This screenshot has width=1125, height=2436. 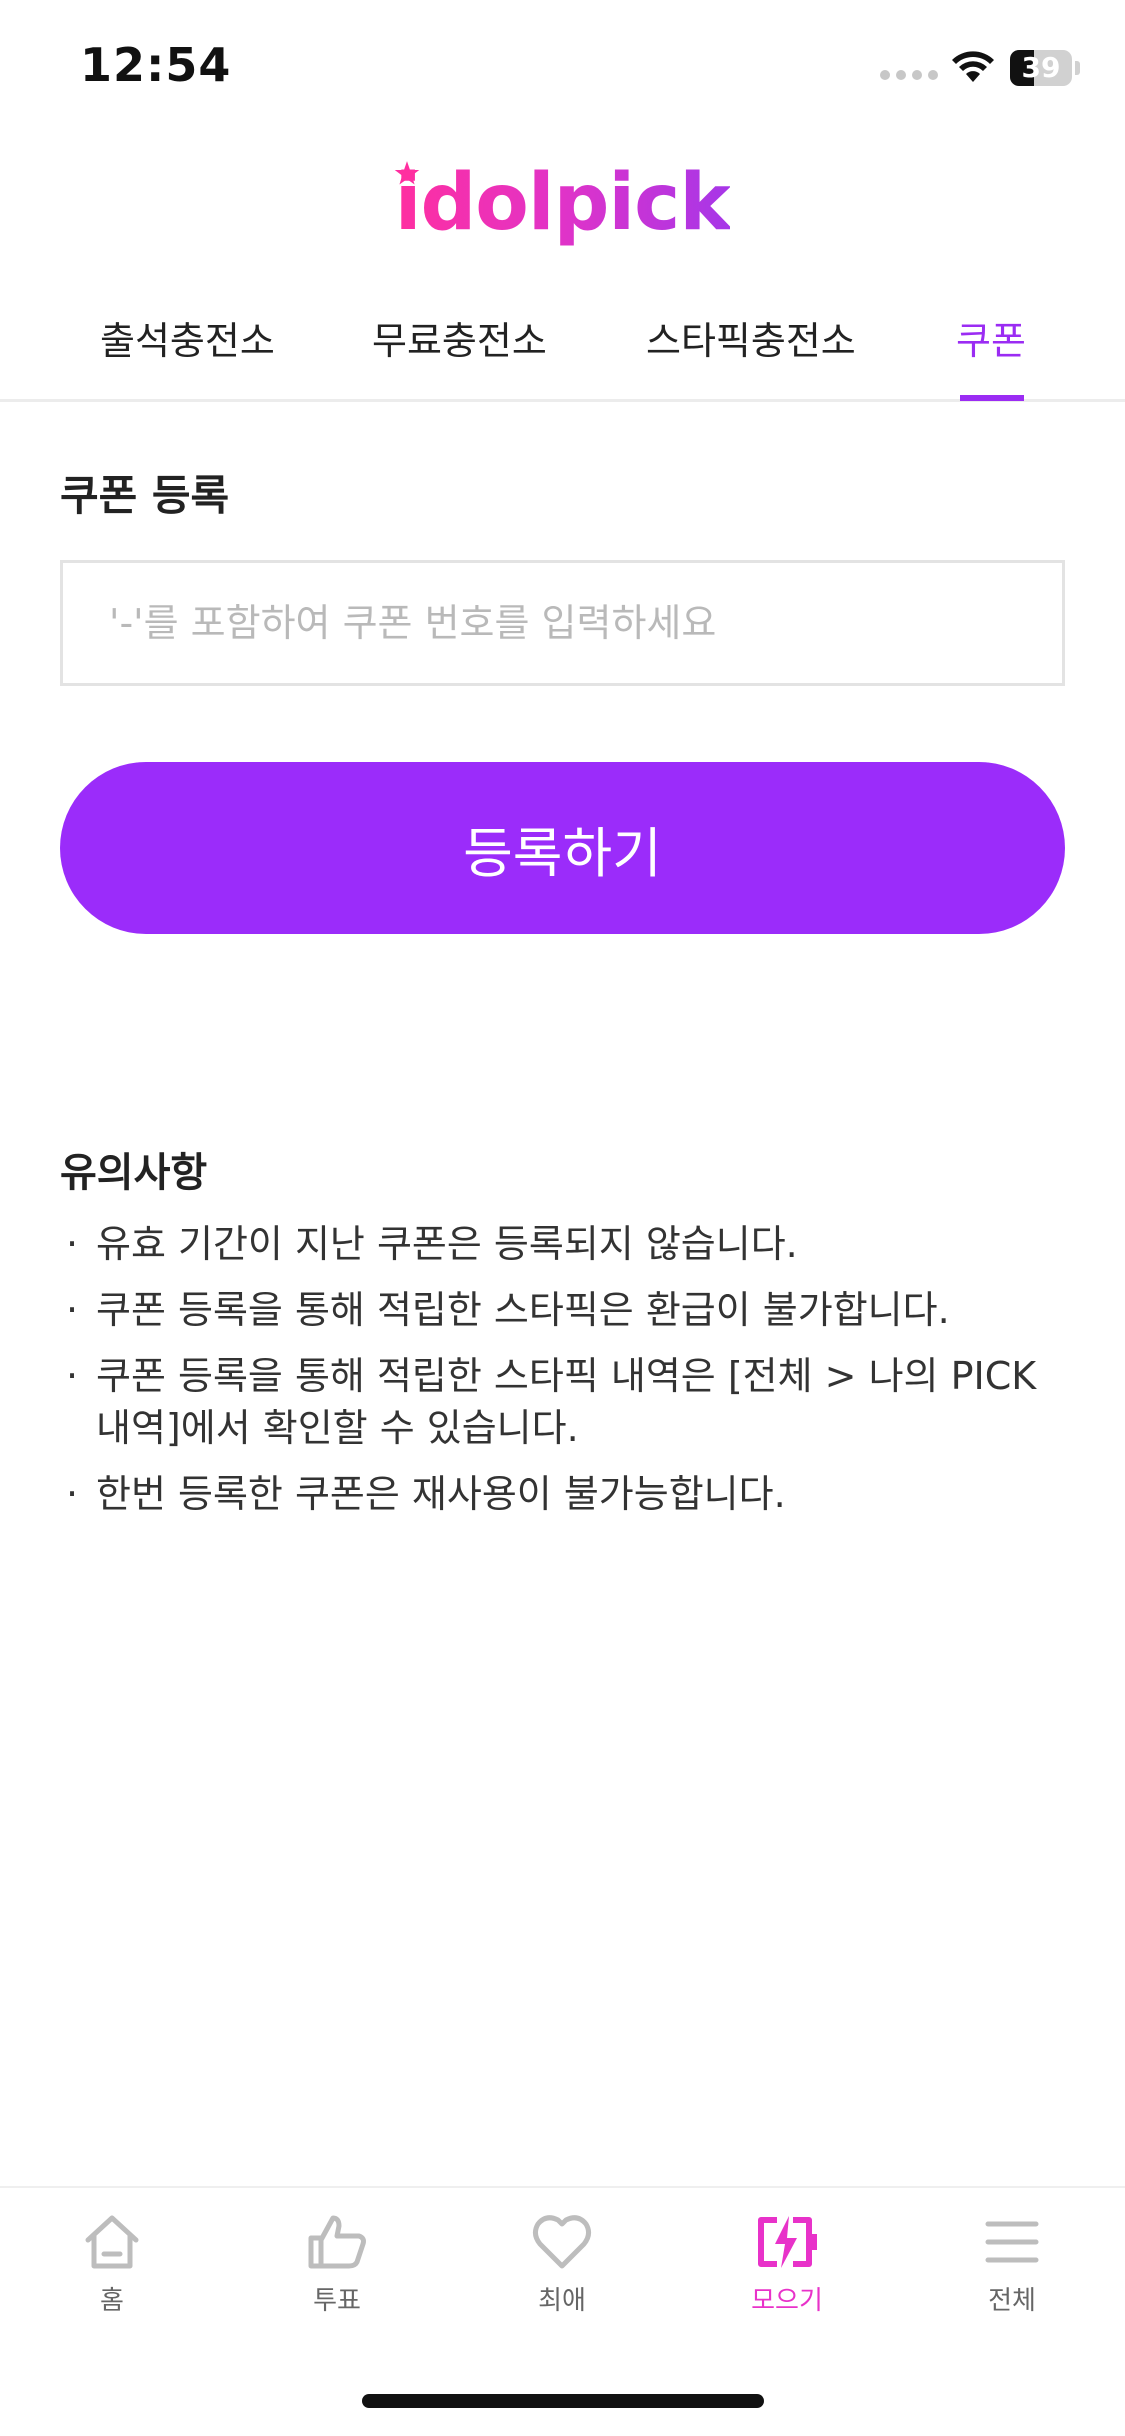 What do you see at coordinates (562, 623) in the screenshot?
I see `coupon-code-input` at bounding box center [562, 623].